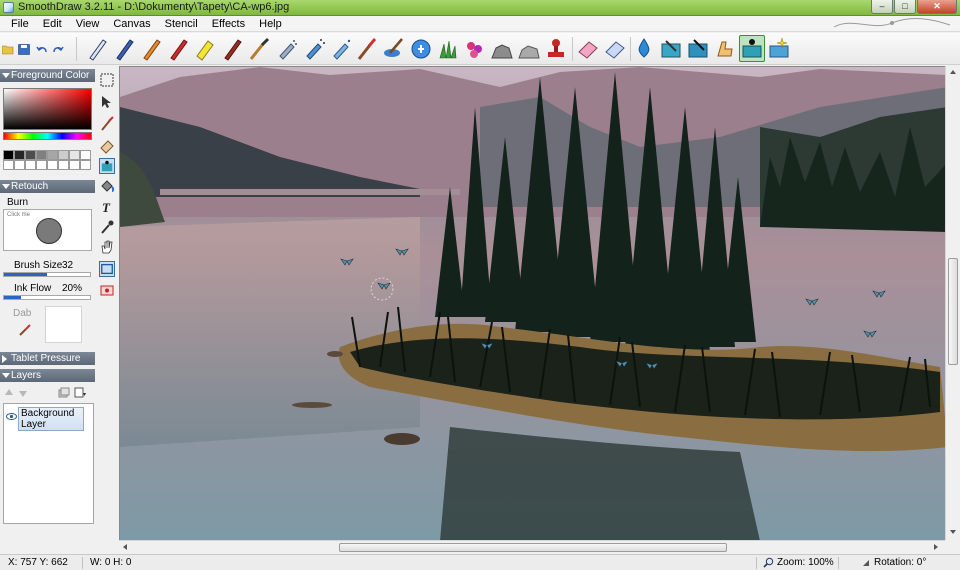 The width and height of the screenshot is (960, 570). I want to click on ink-flow-slider, so click(47, 297).